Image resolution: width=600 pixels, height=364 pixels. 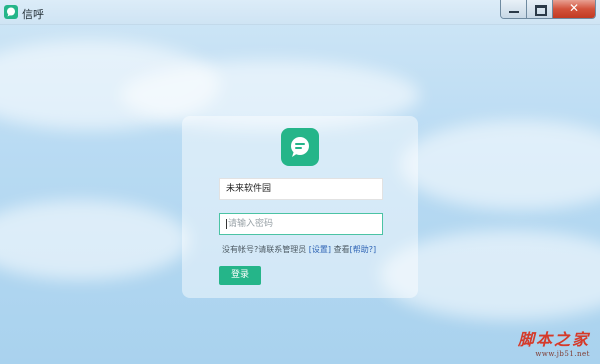 I want to click on watermark: 脚本之家 www.jb51.net, so click(x=554, y=342).